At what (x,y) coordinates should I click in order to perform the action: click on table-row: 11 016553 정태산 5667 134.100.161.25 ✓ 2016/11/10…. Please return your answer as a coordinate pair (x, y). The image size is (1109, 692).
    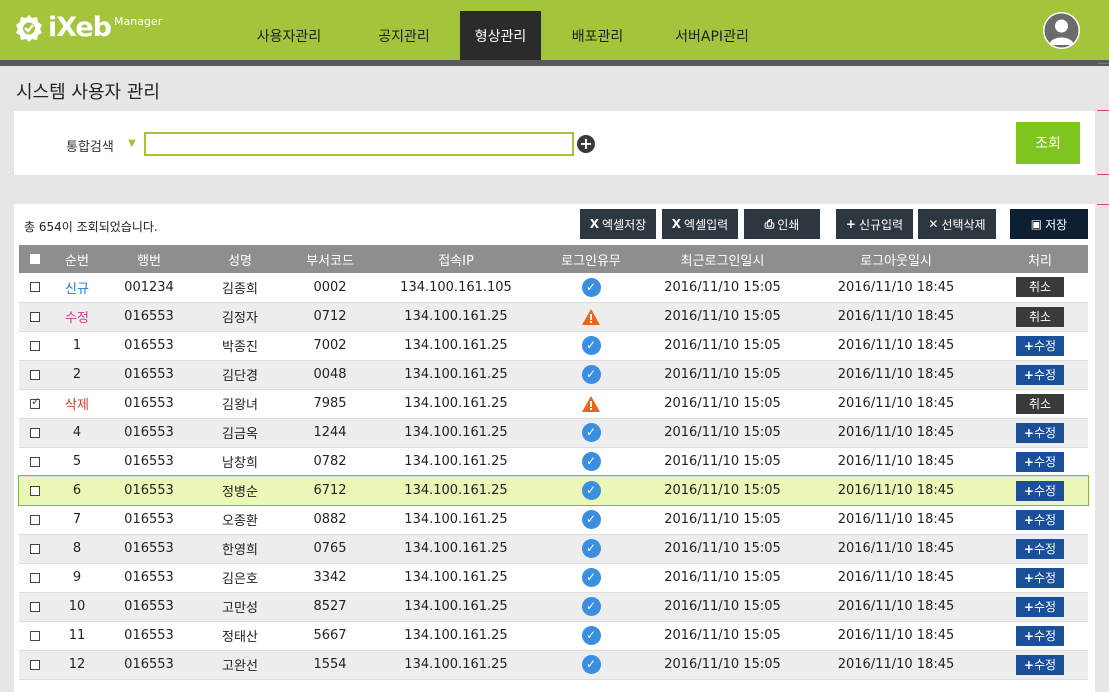
    Looking at the image, I should click on (553, 635).